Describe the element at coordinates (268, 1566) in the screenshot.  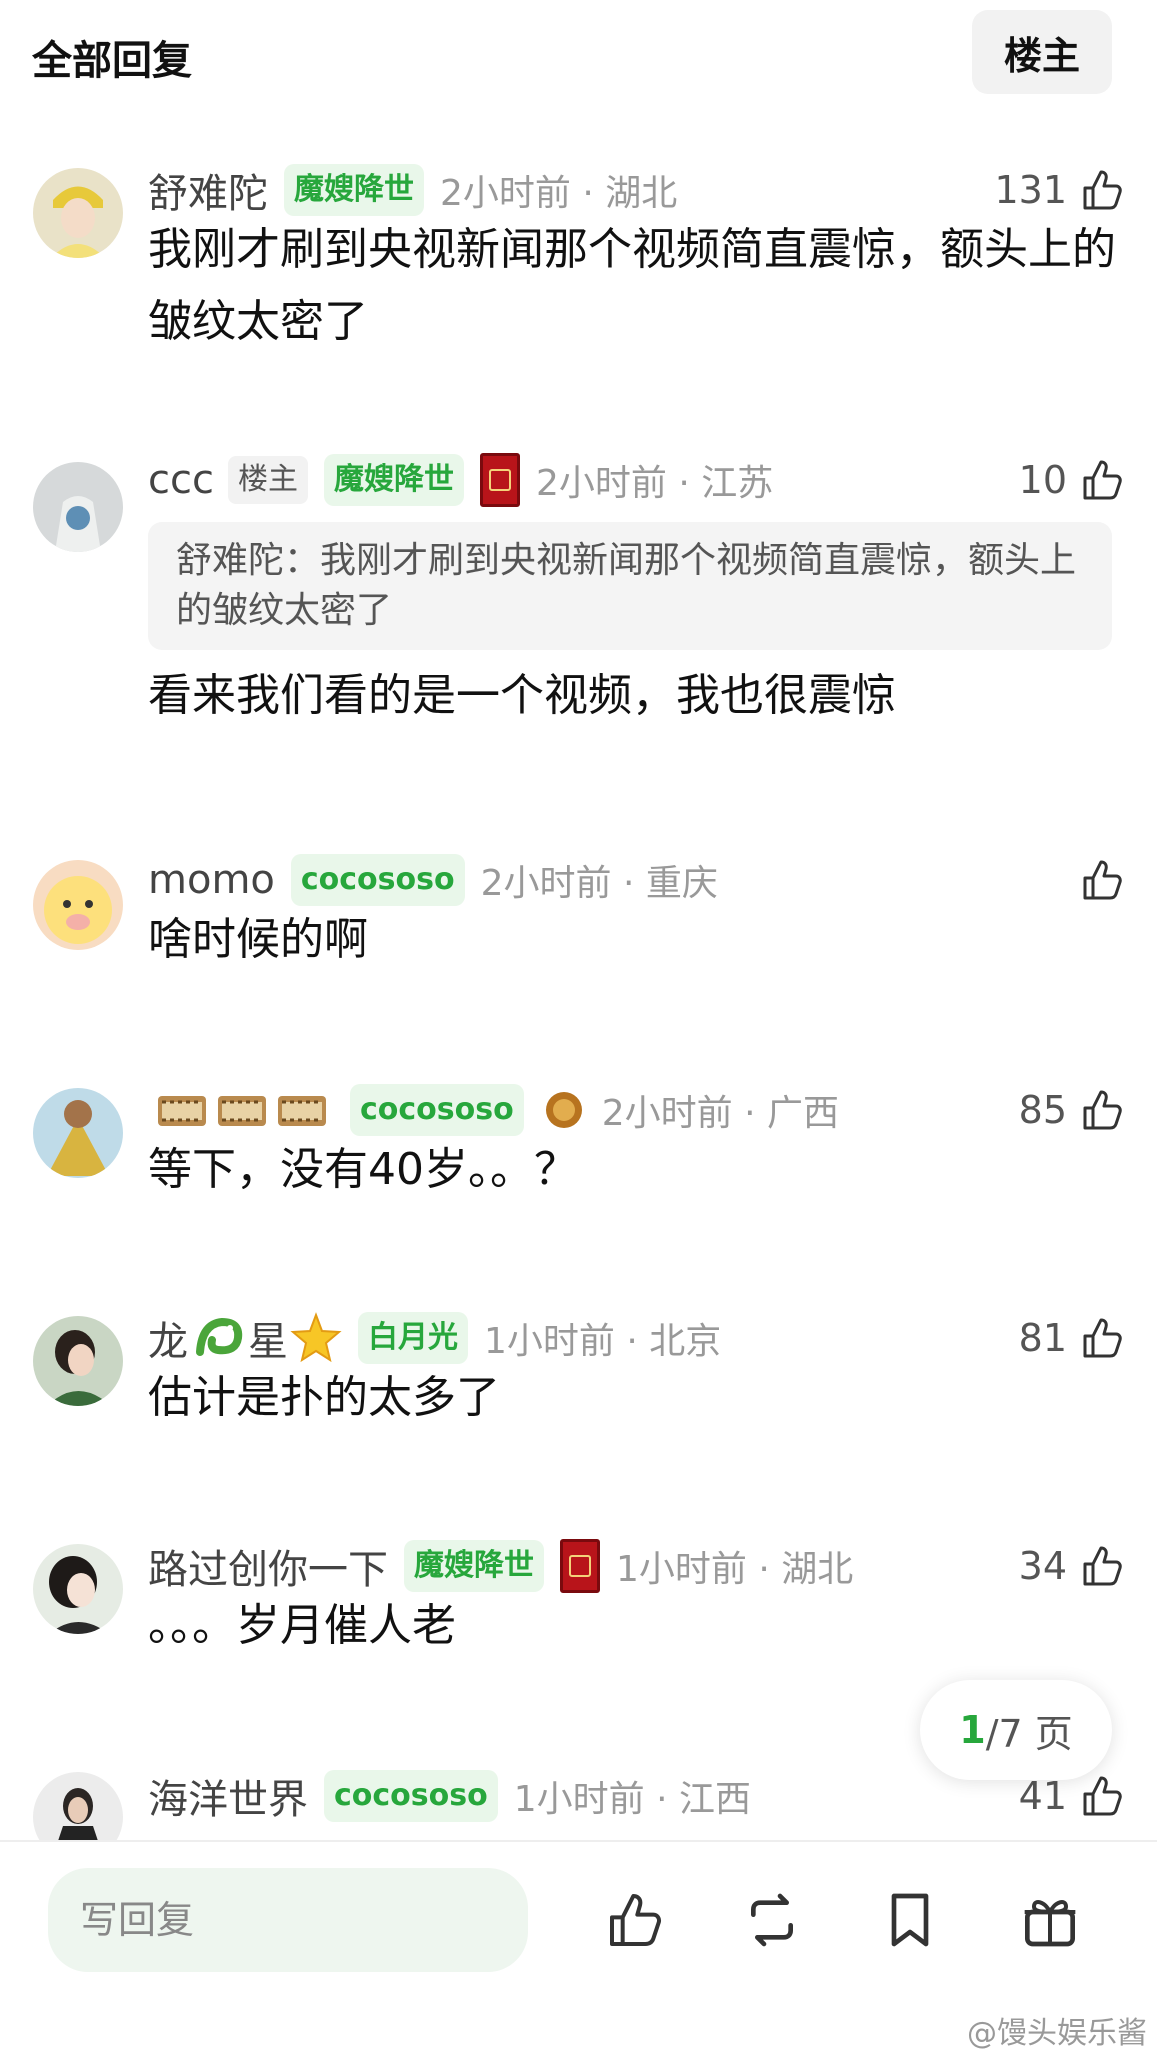
I see `username: 路过创你一下` at that location.